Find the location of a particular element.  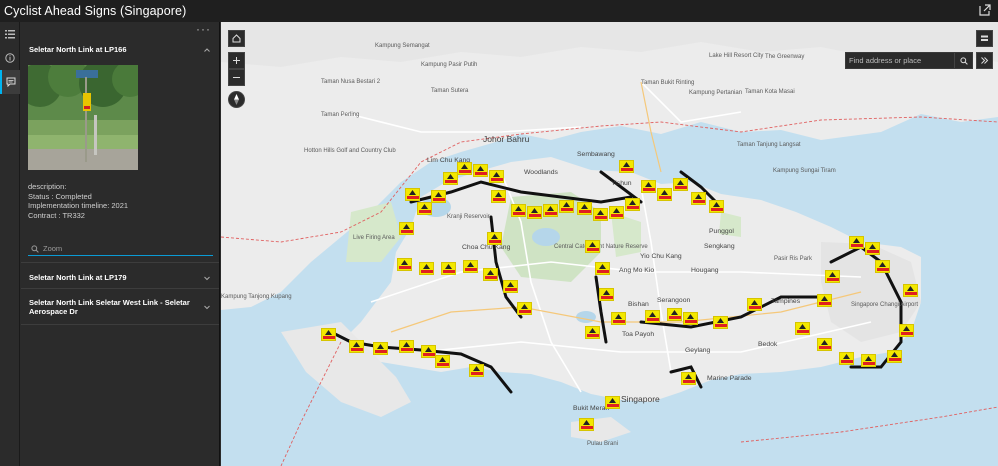

search-button is located at coordinates (963, 60).